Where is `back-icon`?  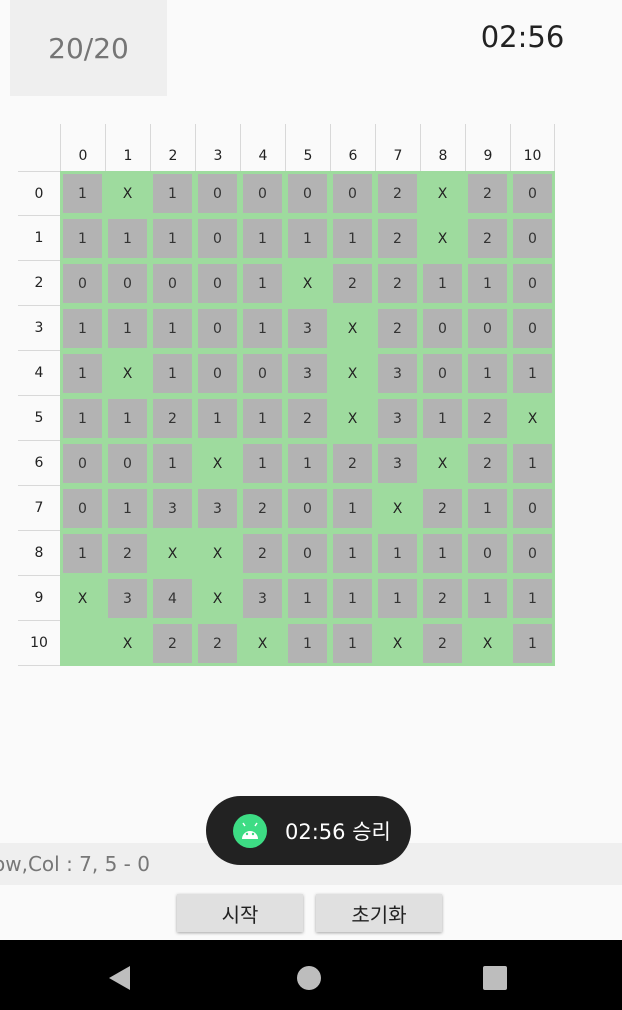 back-icon is located at coordinates (120, 978).